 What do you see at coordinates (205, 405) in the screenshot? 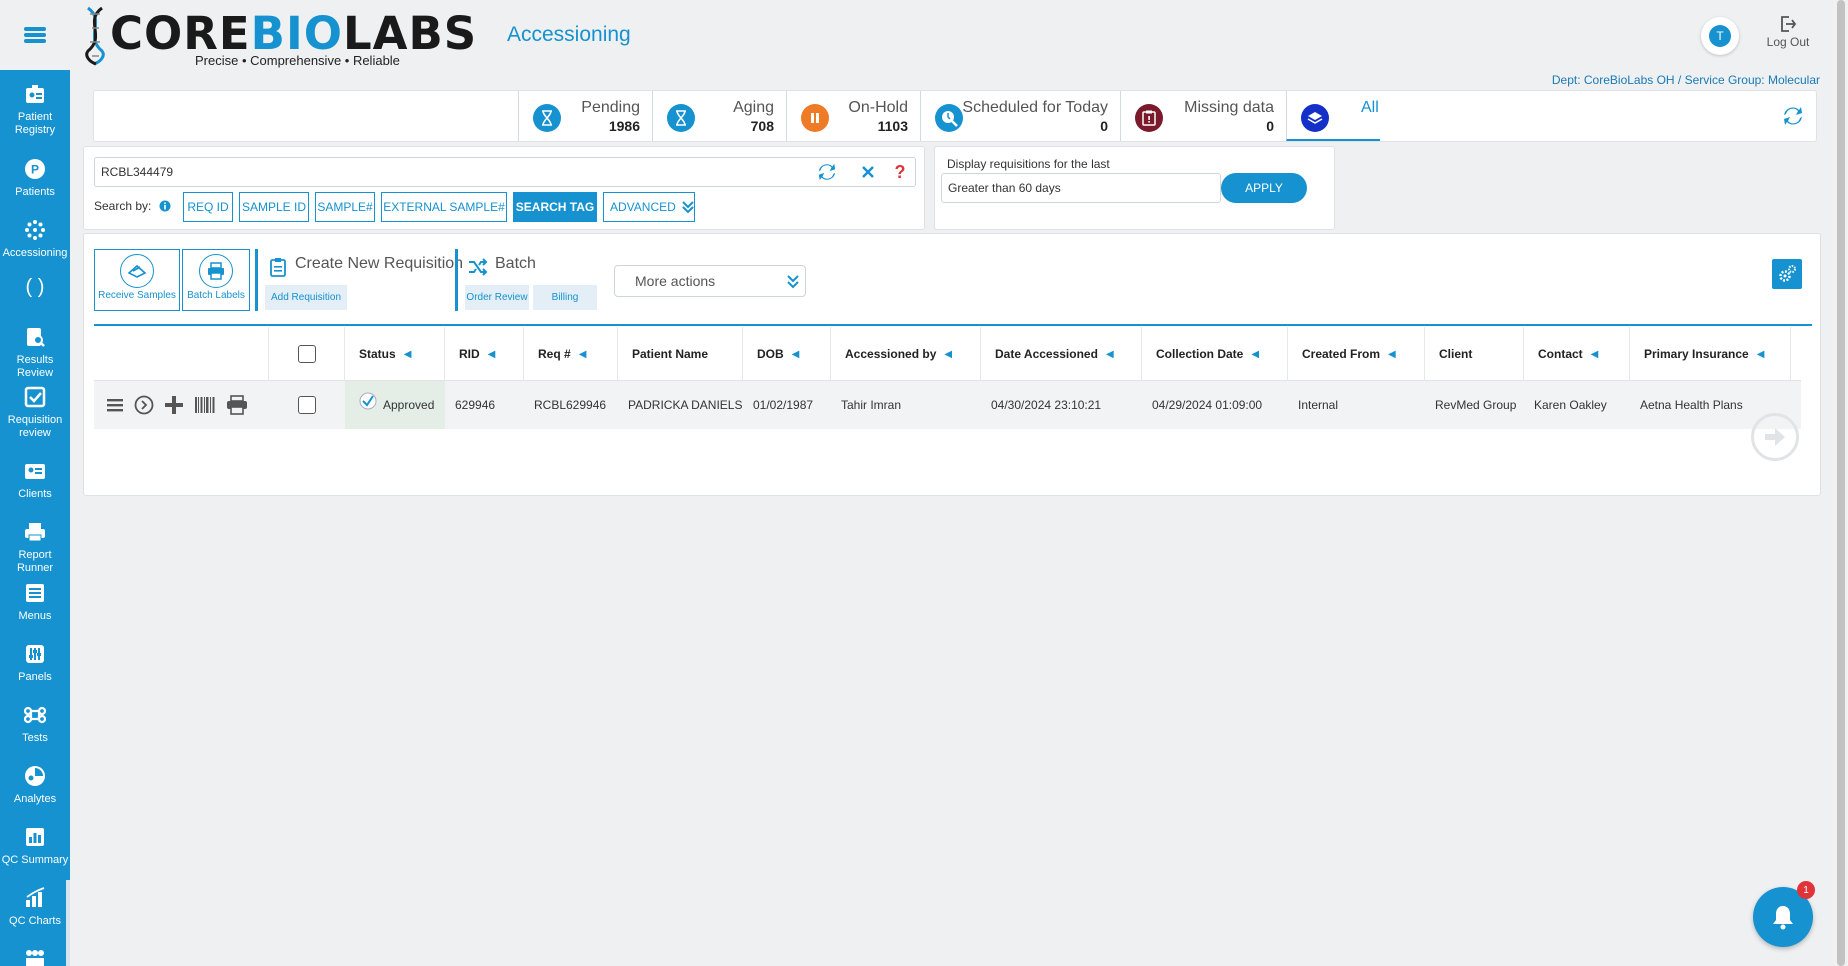
I see `barcode-icon` at bounding box center [205, 405].